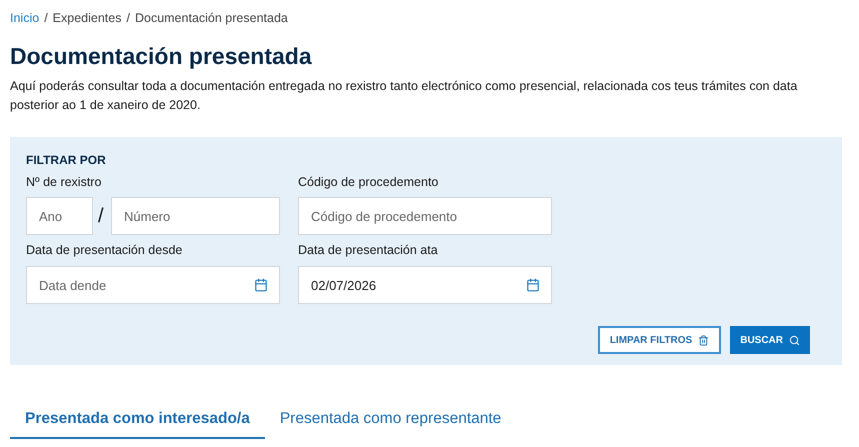 Image resolution: width=859 pixels, height=447 pixels. I want to click on field-label: Nº de rexistro, so click(64, 182).